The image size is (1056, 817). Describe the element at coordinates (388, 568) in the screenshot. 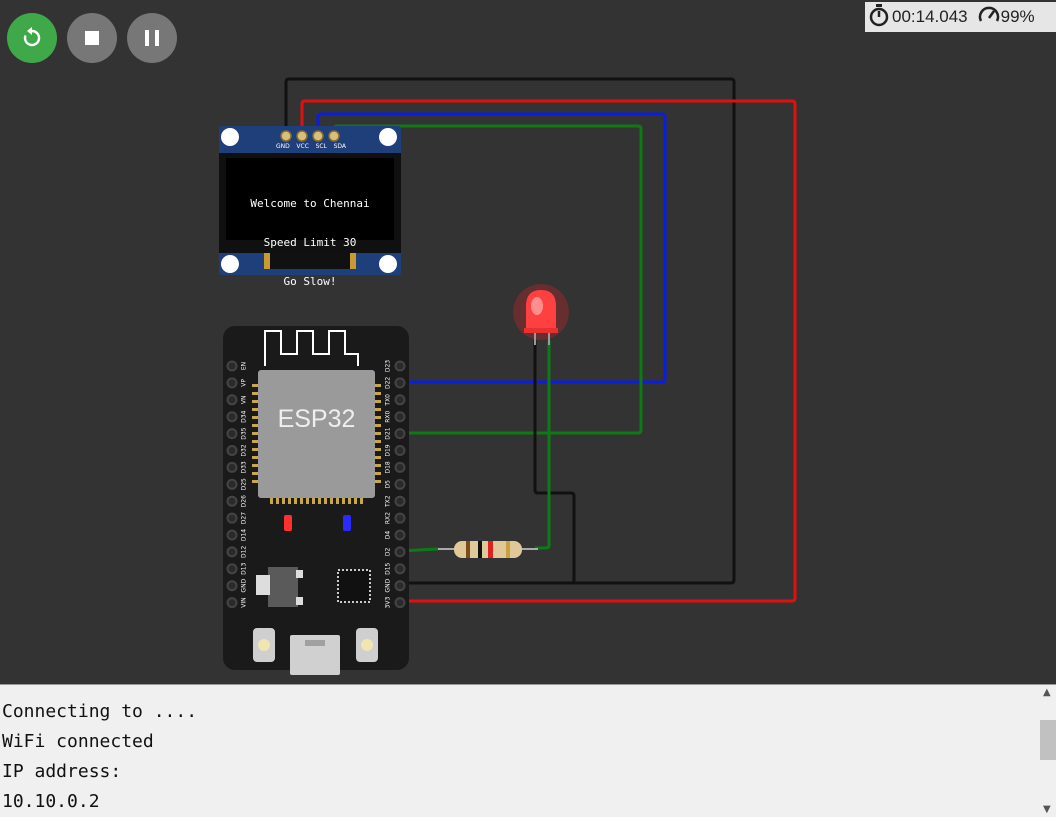

I see `right-pin-label: D15` at that location.